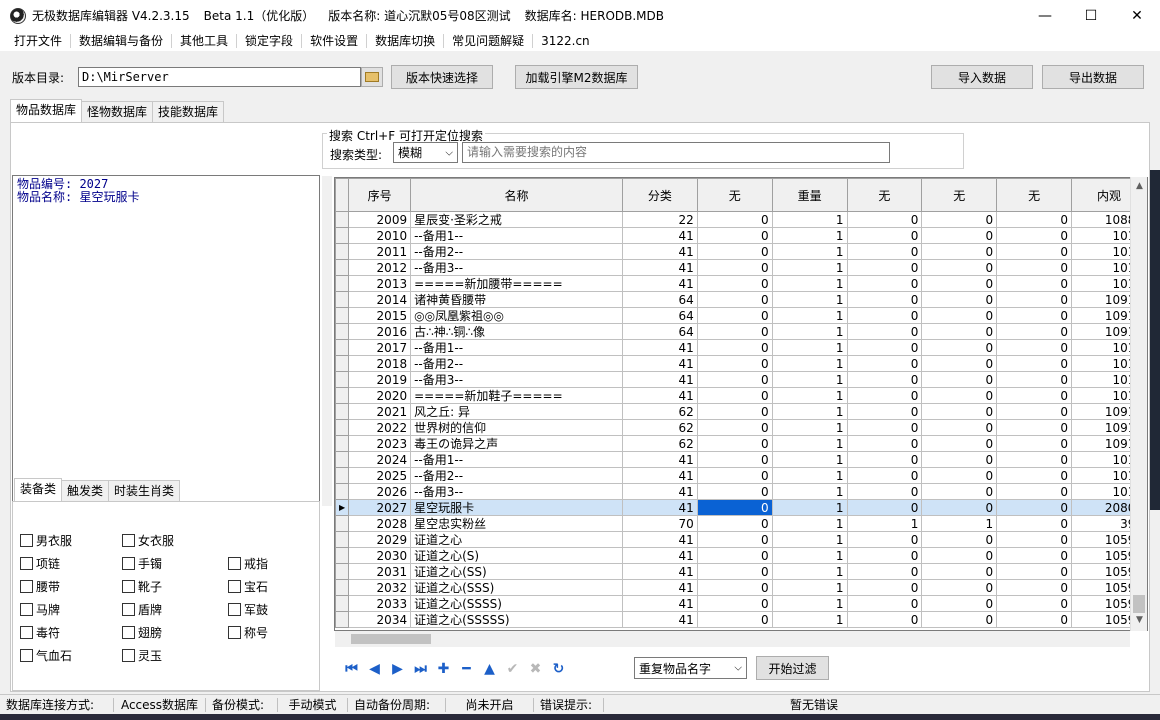 This screenshot has height=720, width=1160. Describe the element at coordinates (406, 41) in the screenshot. I see `menu-db-switch: 数据库切换` at that location.